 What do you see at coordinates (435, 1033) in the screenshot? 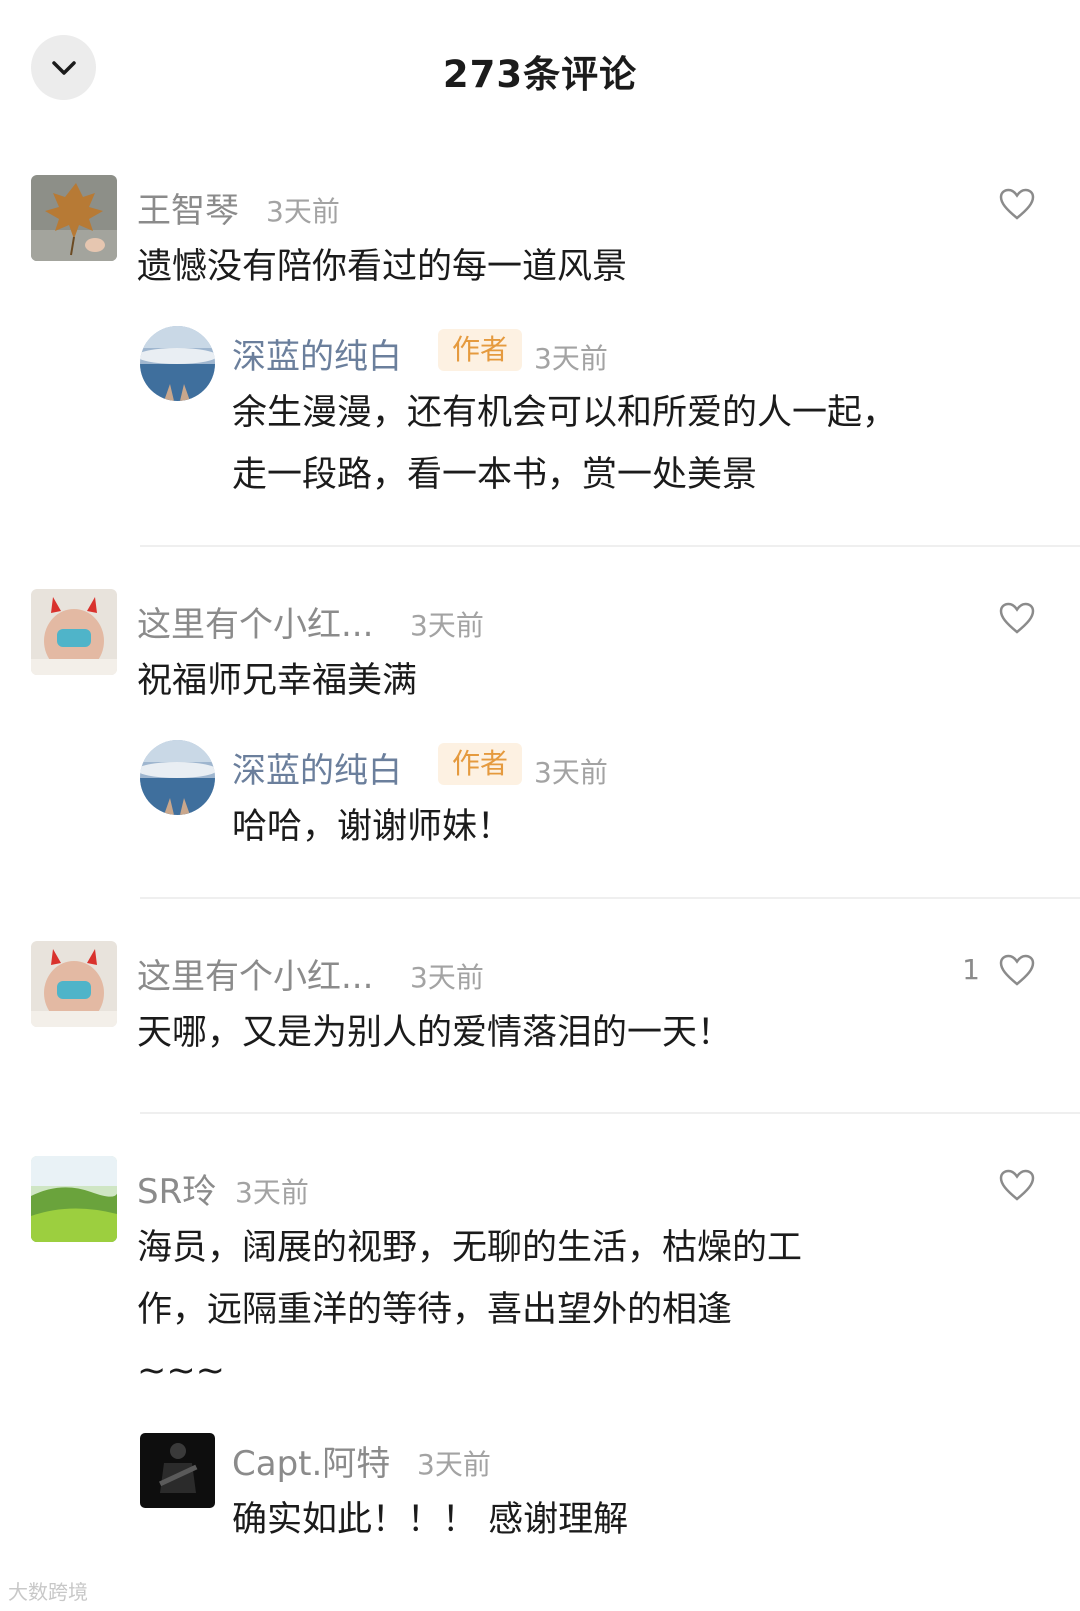
I see `comment-text: 天哪，又是为别人的爱情落泪的一天！` at bounding box center [435, 1033].